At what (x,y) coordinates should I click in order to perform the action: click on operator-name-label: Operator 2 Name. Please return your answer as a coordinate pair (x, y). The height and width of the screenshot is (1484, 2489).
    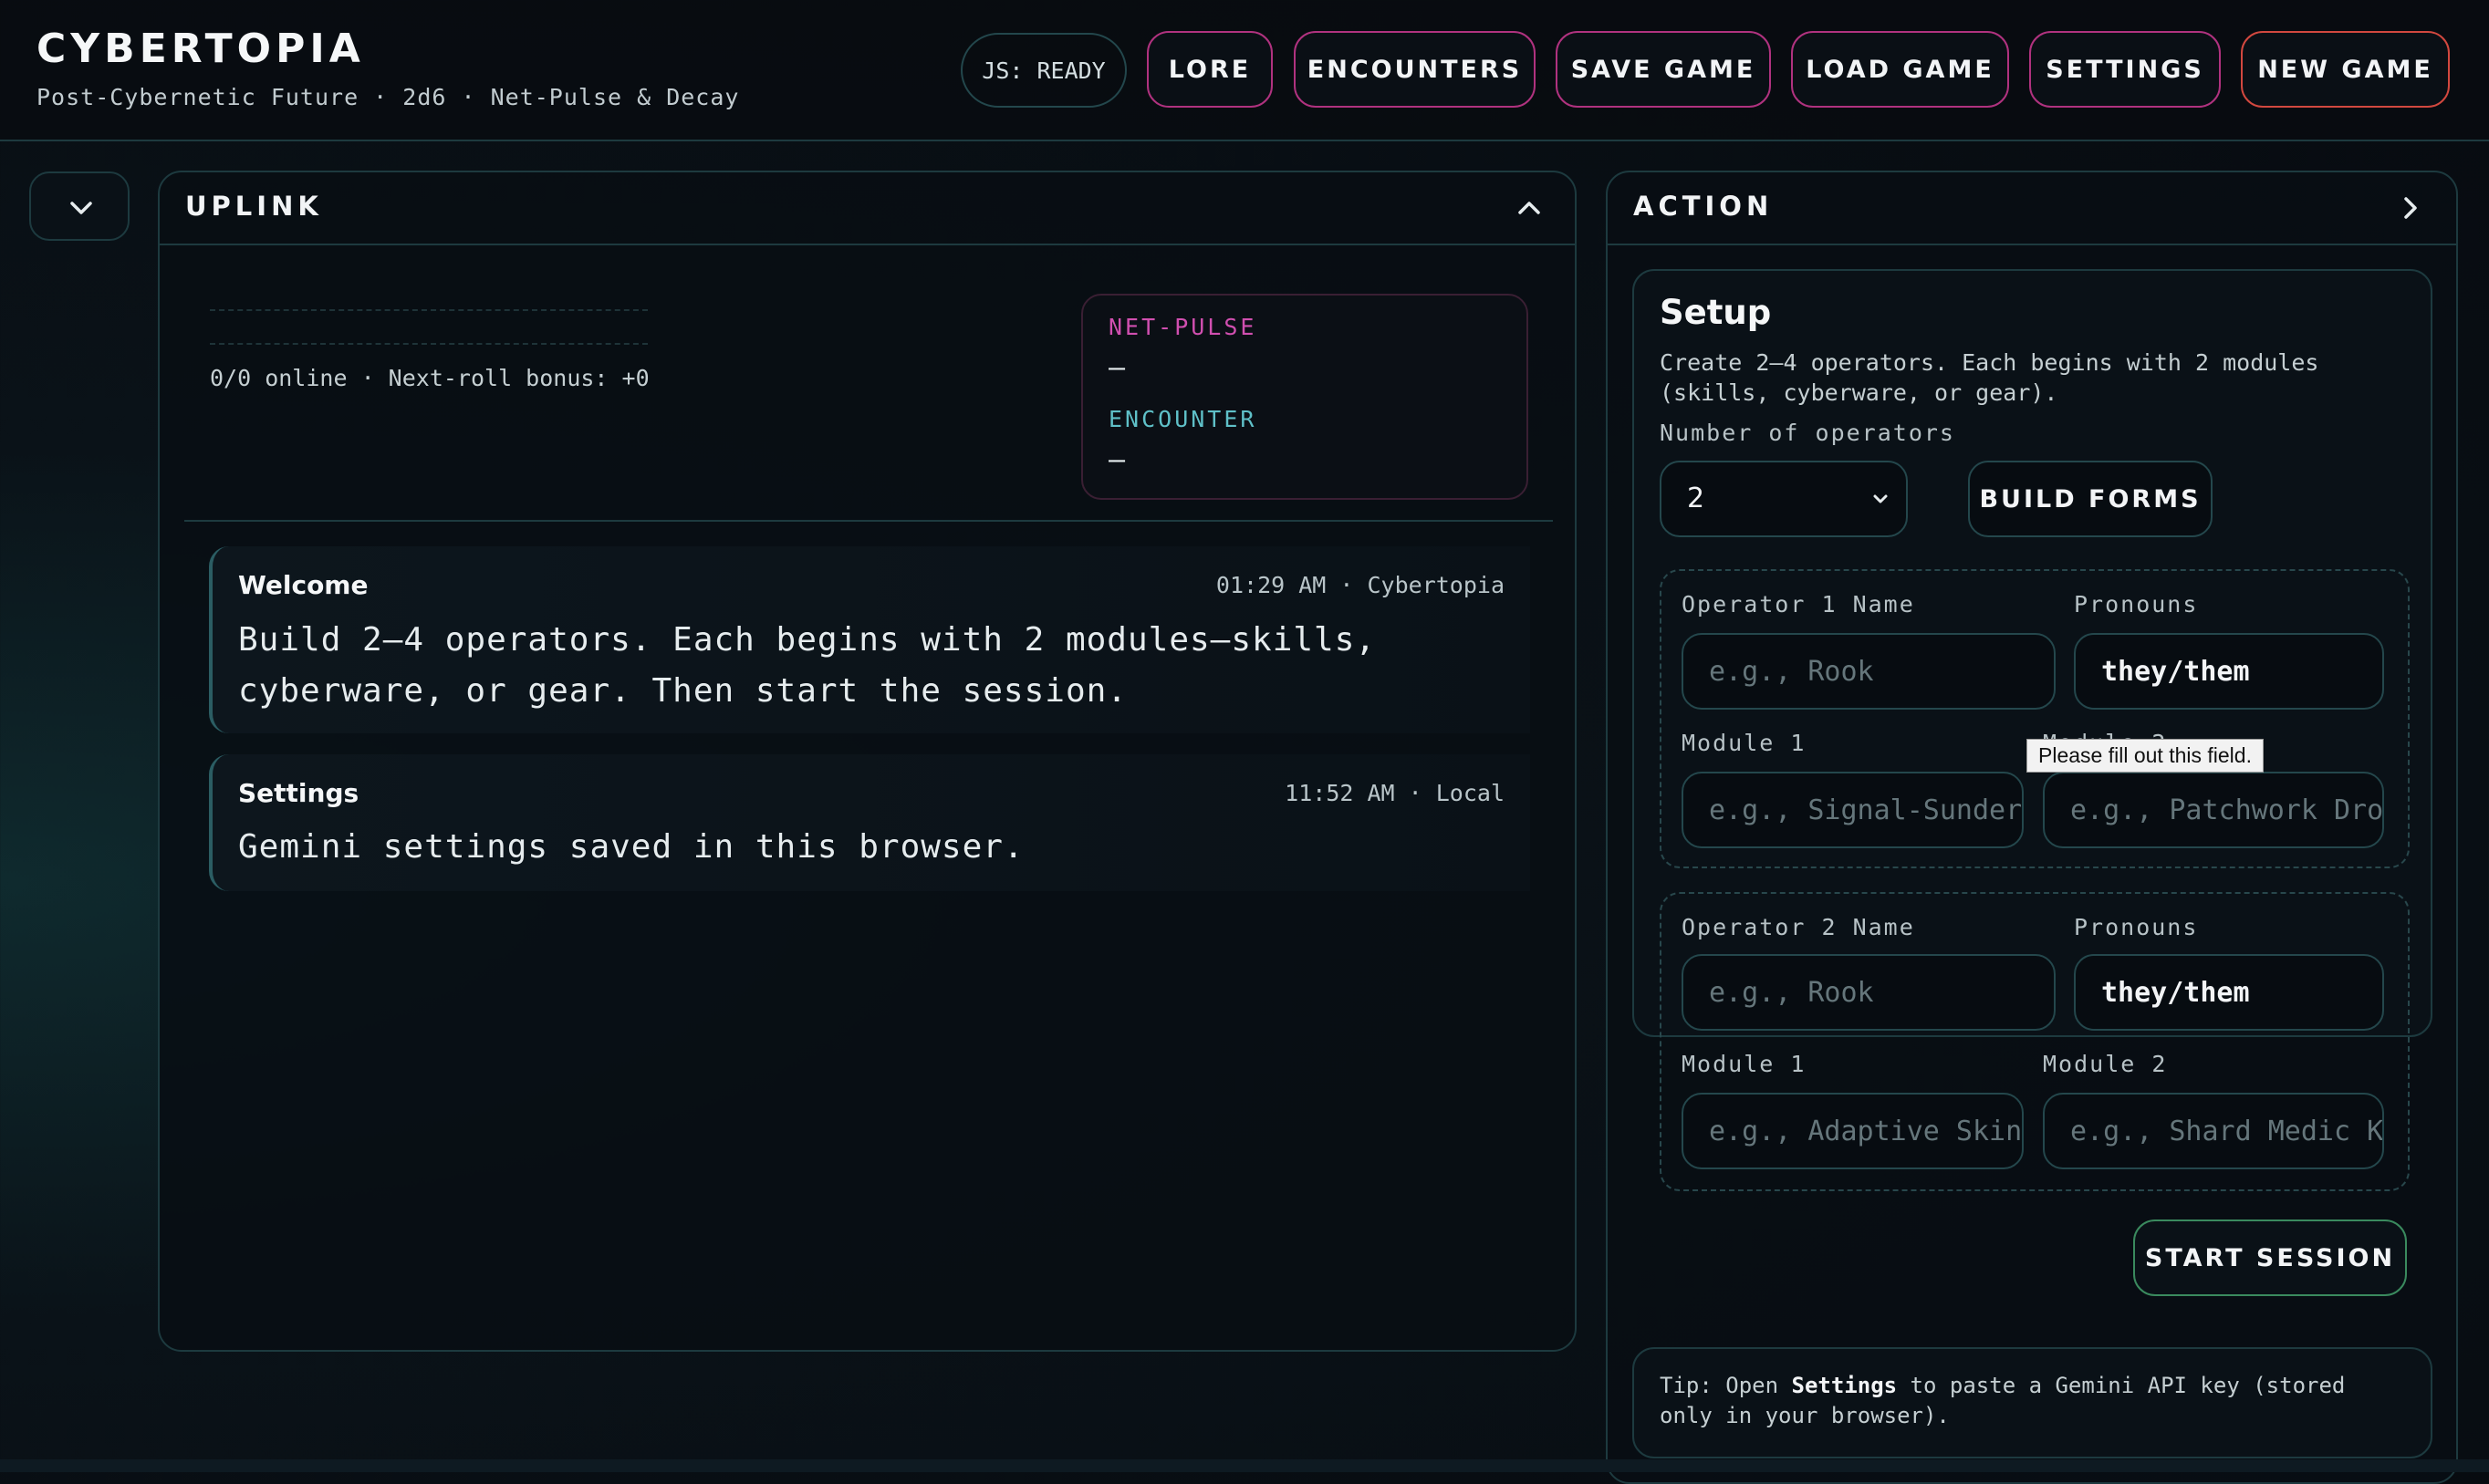
    Looking at the image, I should click on (1798, 927).